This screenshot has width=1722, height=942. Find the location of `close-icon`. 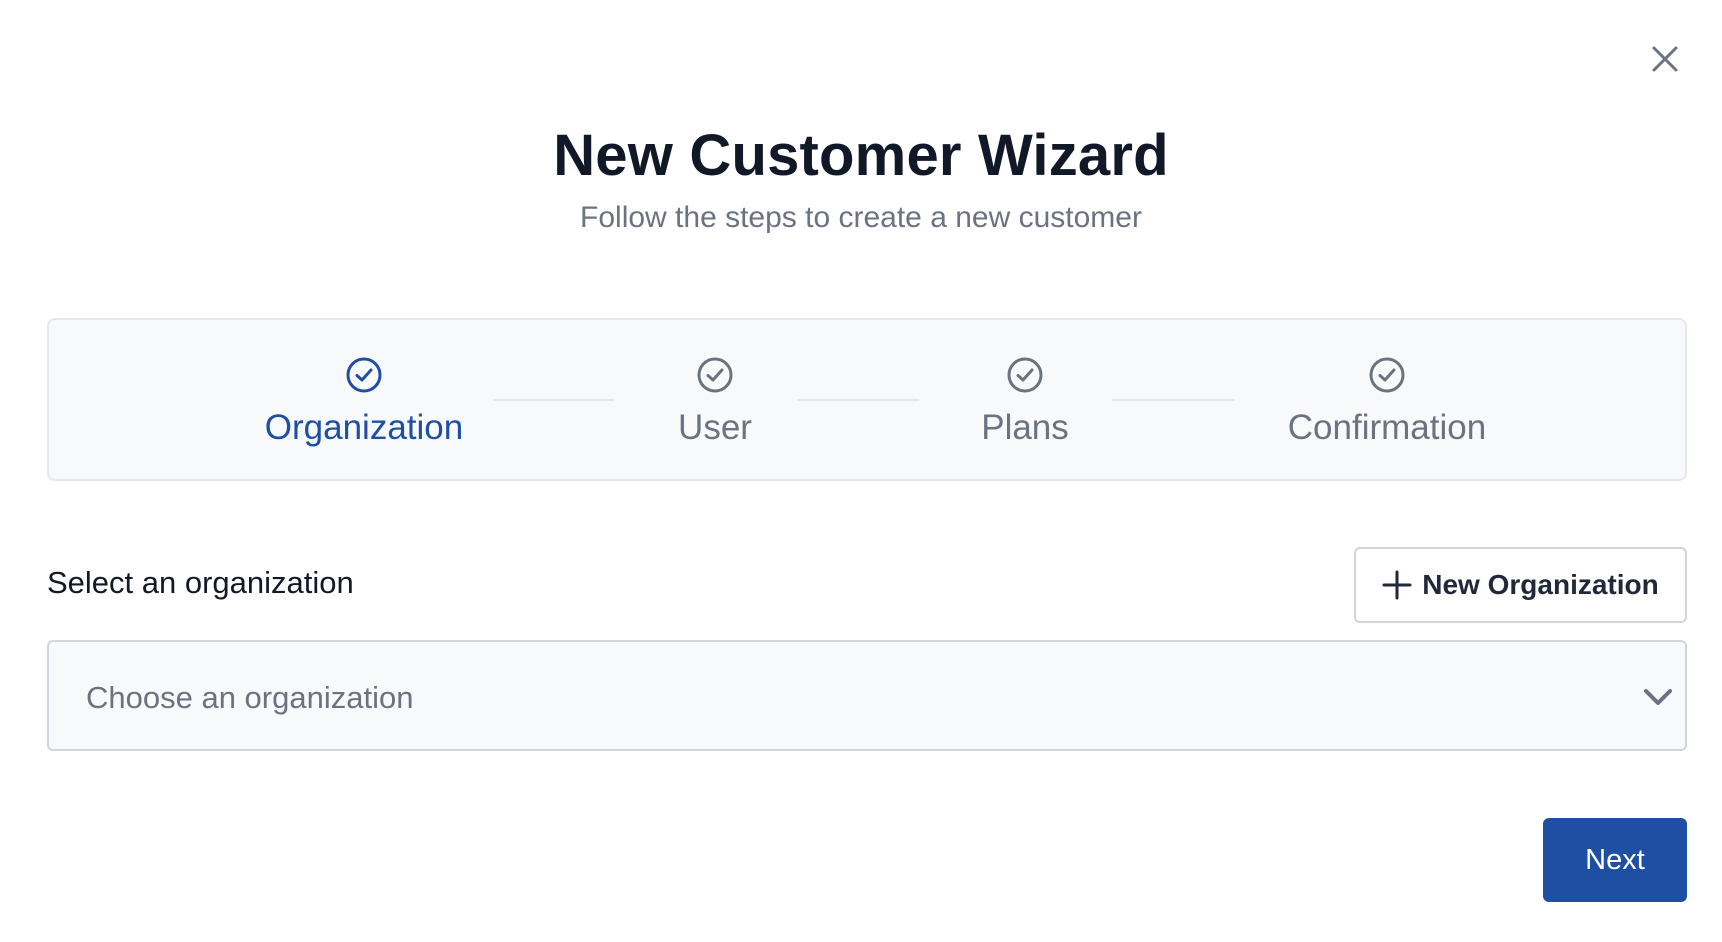

close-icon is located at coordinates (1665, 59).